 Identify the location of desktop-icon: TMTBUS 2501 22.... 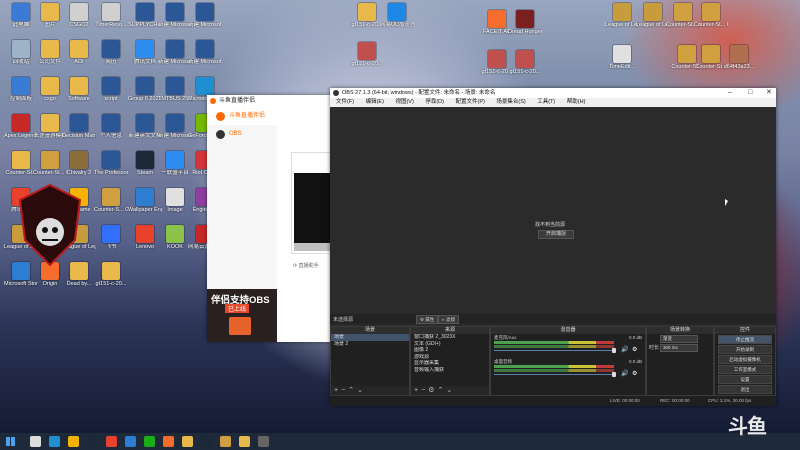
(175, 89).